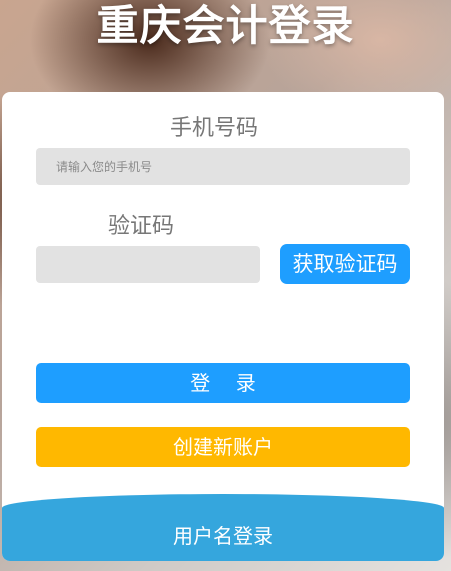  I want to click on login-button: 登 录, so click(223, 383).